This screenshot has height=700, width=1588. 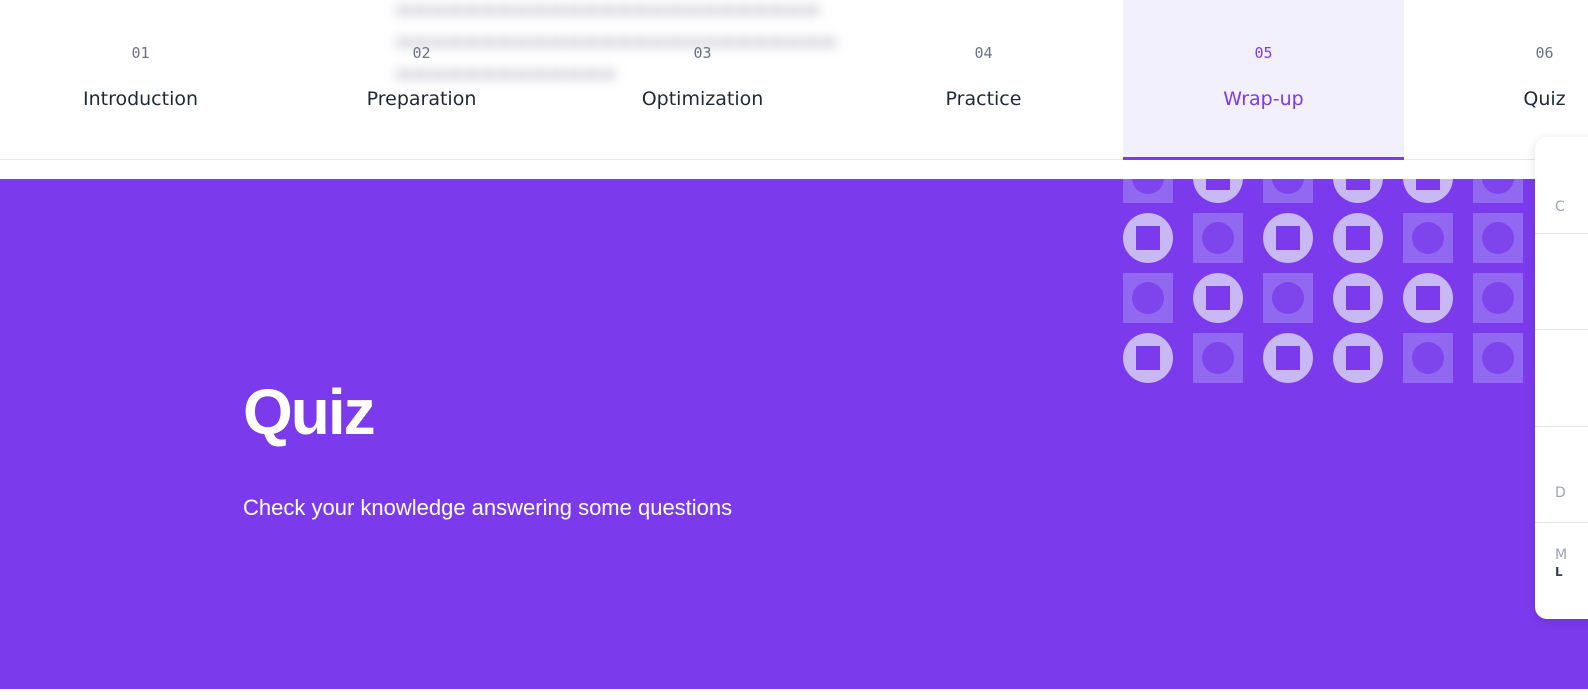 What do you see at coordinates (140, 80) in the screenshot?
I see `step-introduction: 01 Introduction` at bounding box center [140, 80].